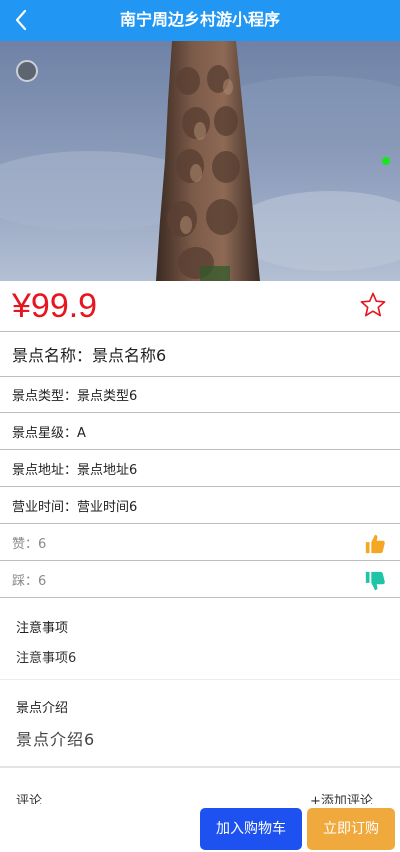  I want to click on thumbs-down-icon, so click(375, 581).